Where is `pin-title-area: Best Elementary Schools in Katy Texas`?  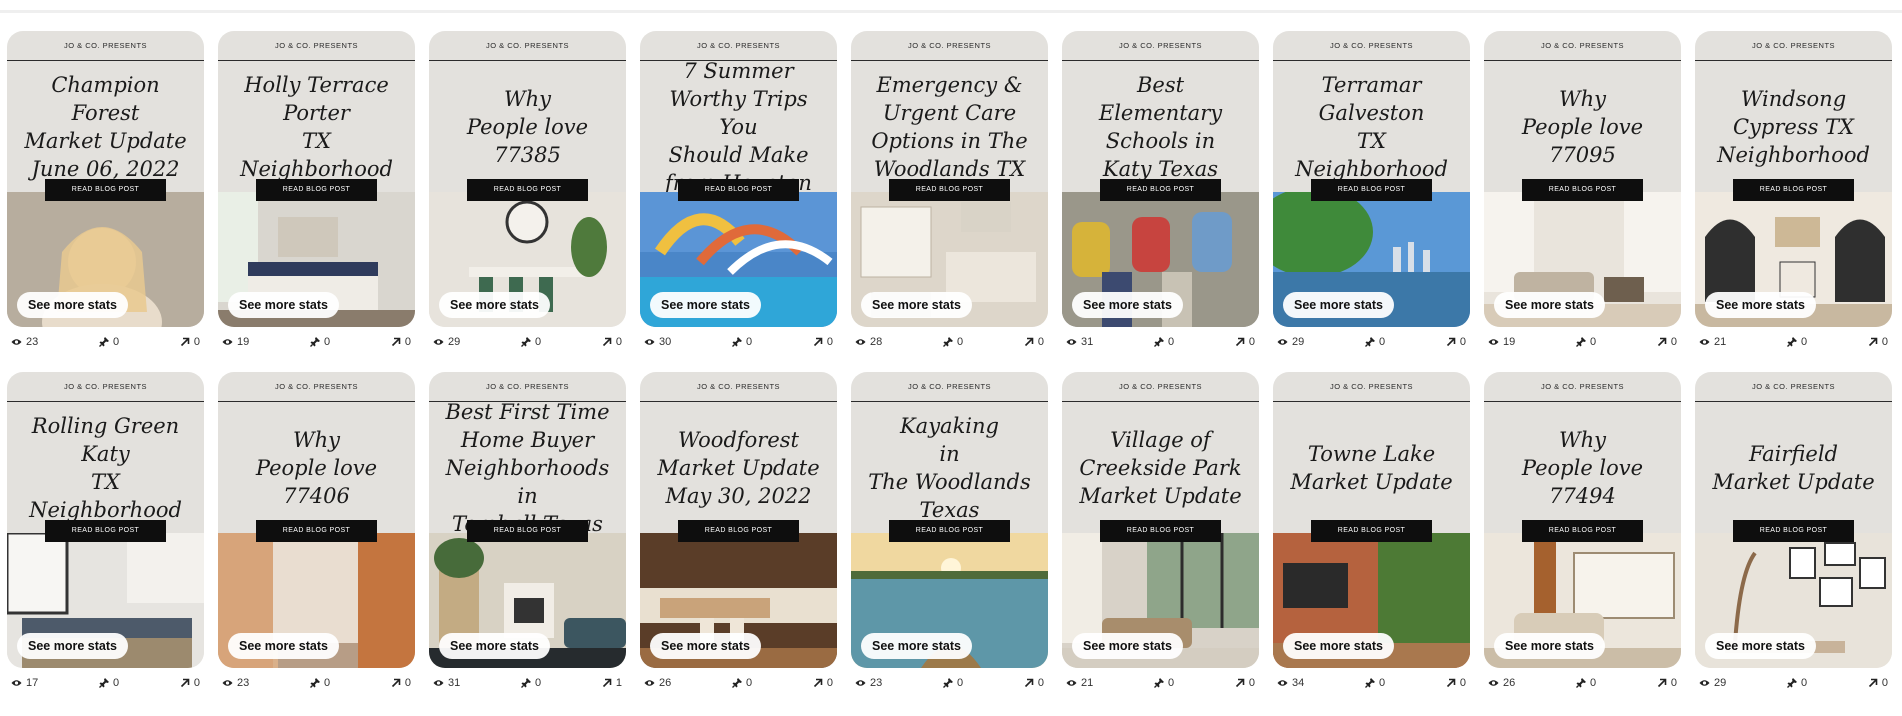
pin-title-area: Best Elementary Schools in Katy Texas is located at coordinates (1160, 127).